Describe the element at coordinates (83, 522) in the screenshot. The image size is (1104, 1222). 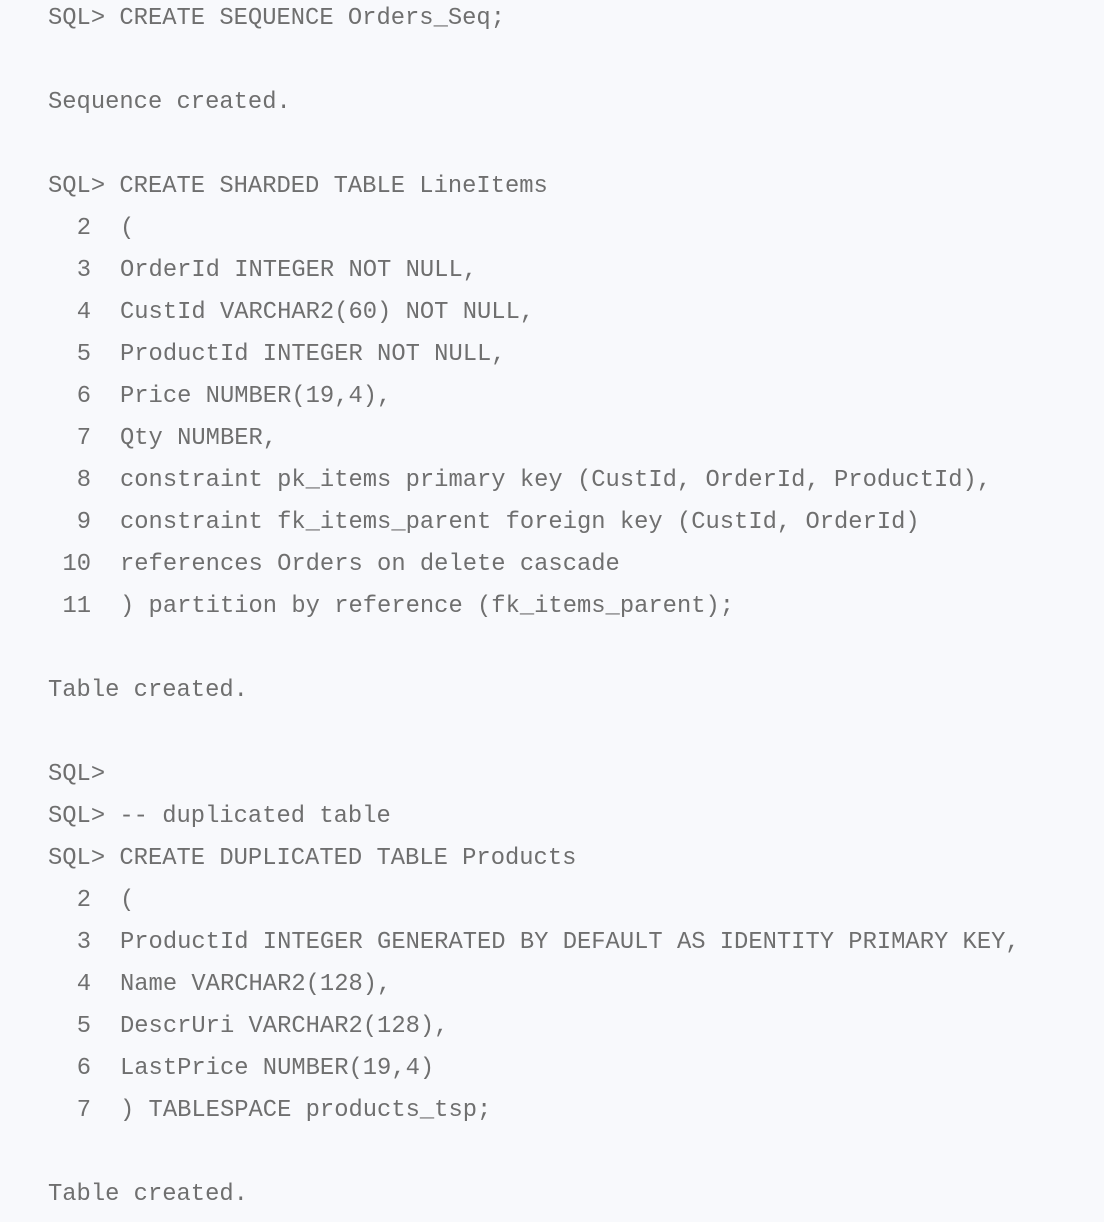
I see `line-number: 9` at that location.